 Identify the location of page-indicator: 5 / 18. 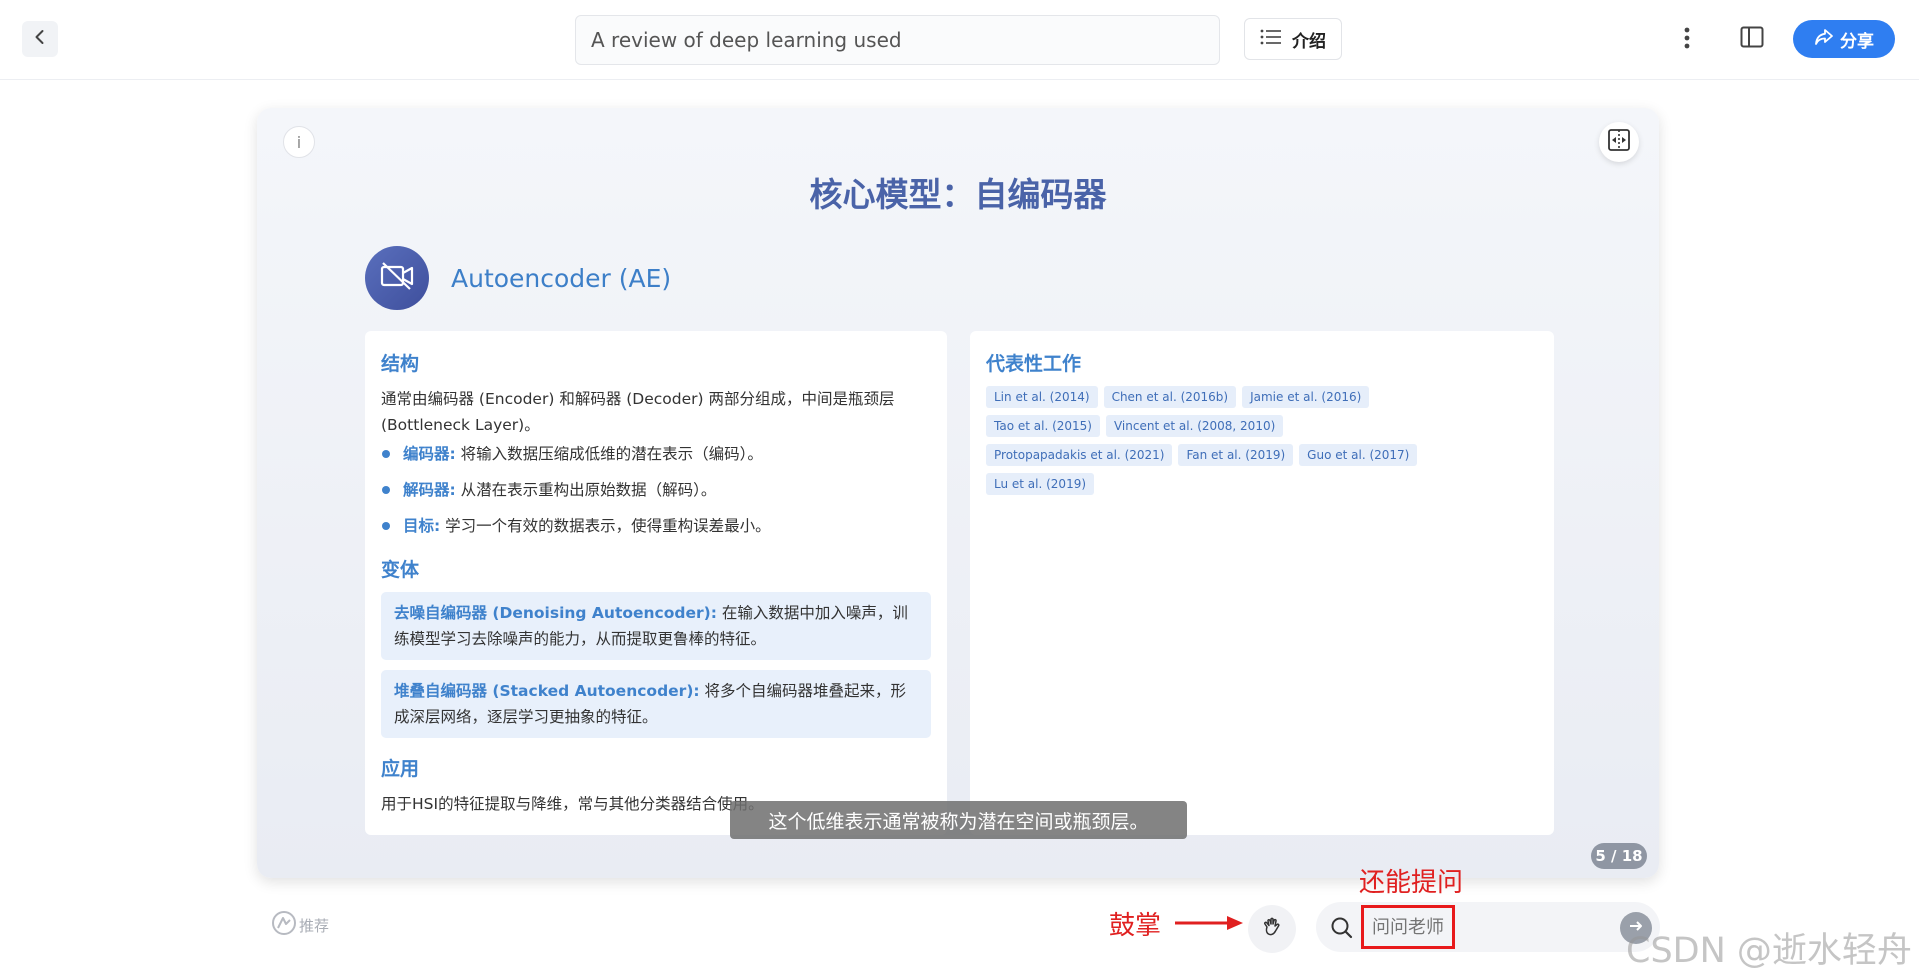
(1619, 856).